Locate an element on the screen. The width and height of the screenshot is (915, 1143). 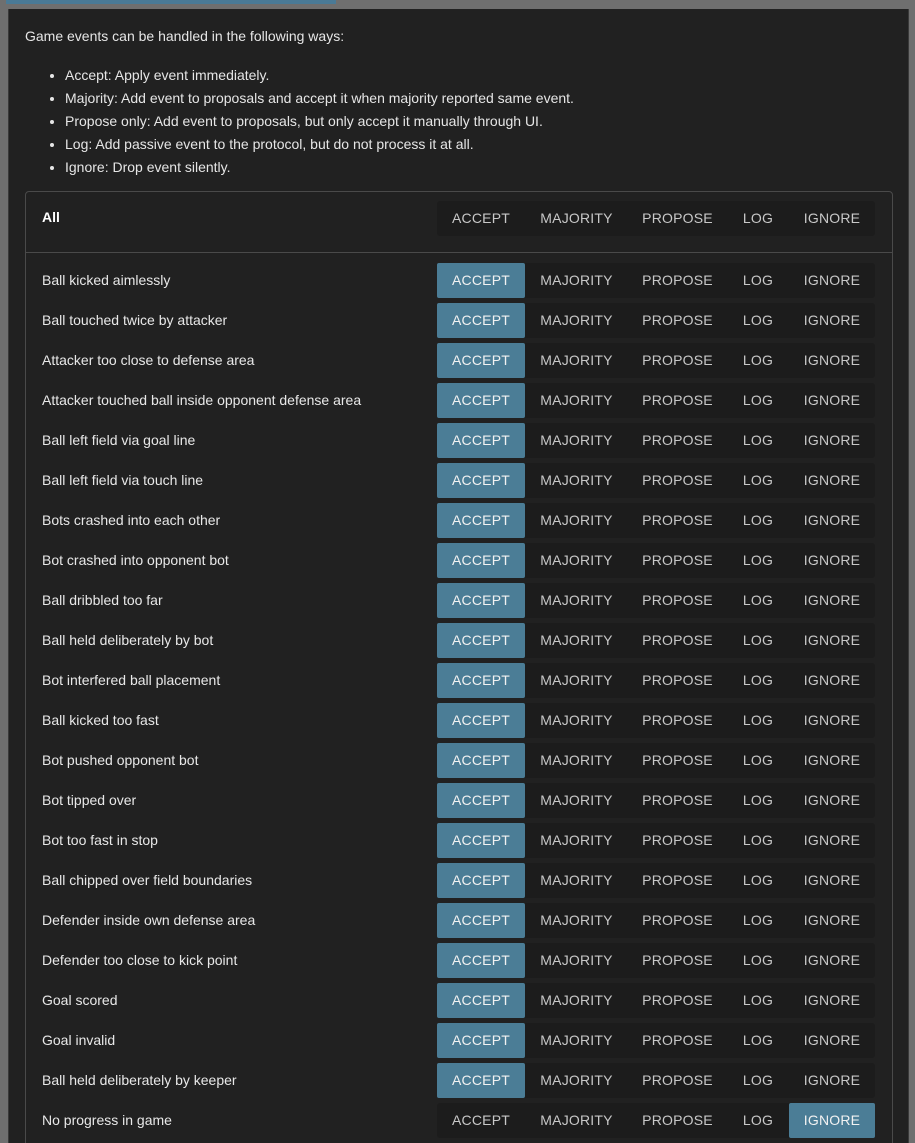
all-events-propose-button: PROPOSE is located at coordinates (677, 218).